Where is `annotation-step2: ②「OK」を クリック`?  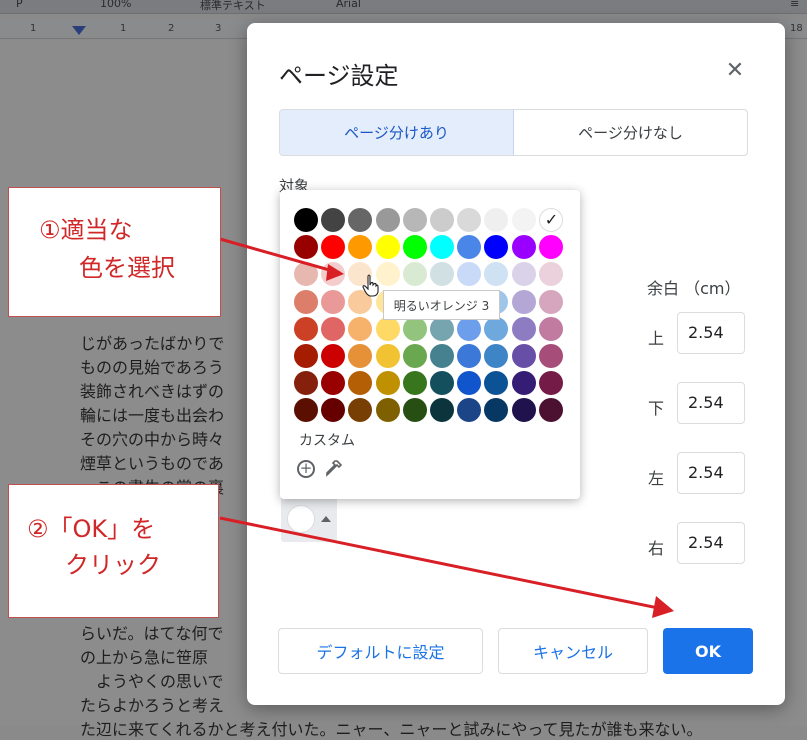
annotation-step2: ②「OK」を クリック is located at coordinates (113, 551).